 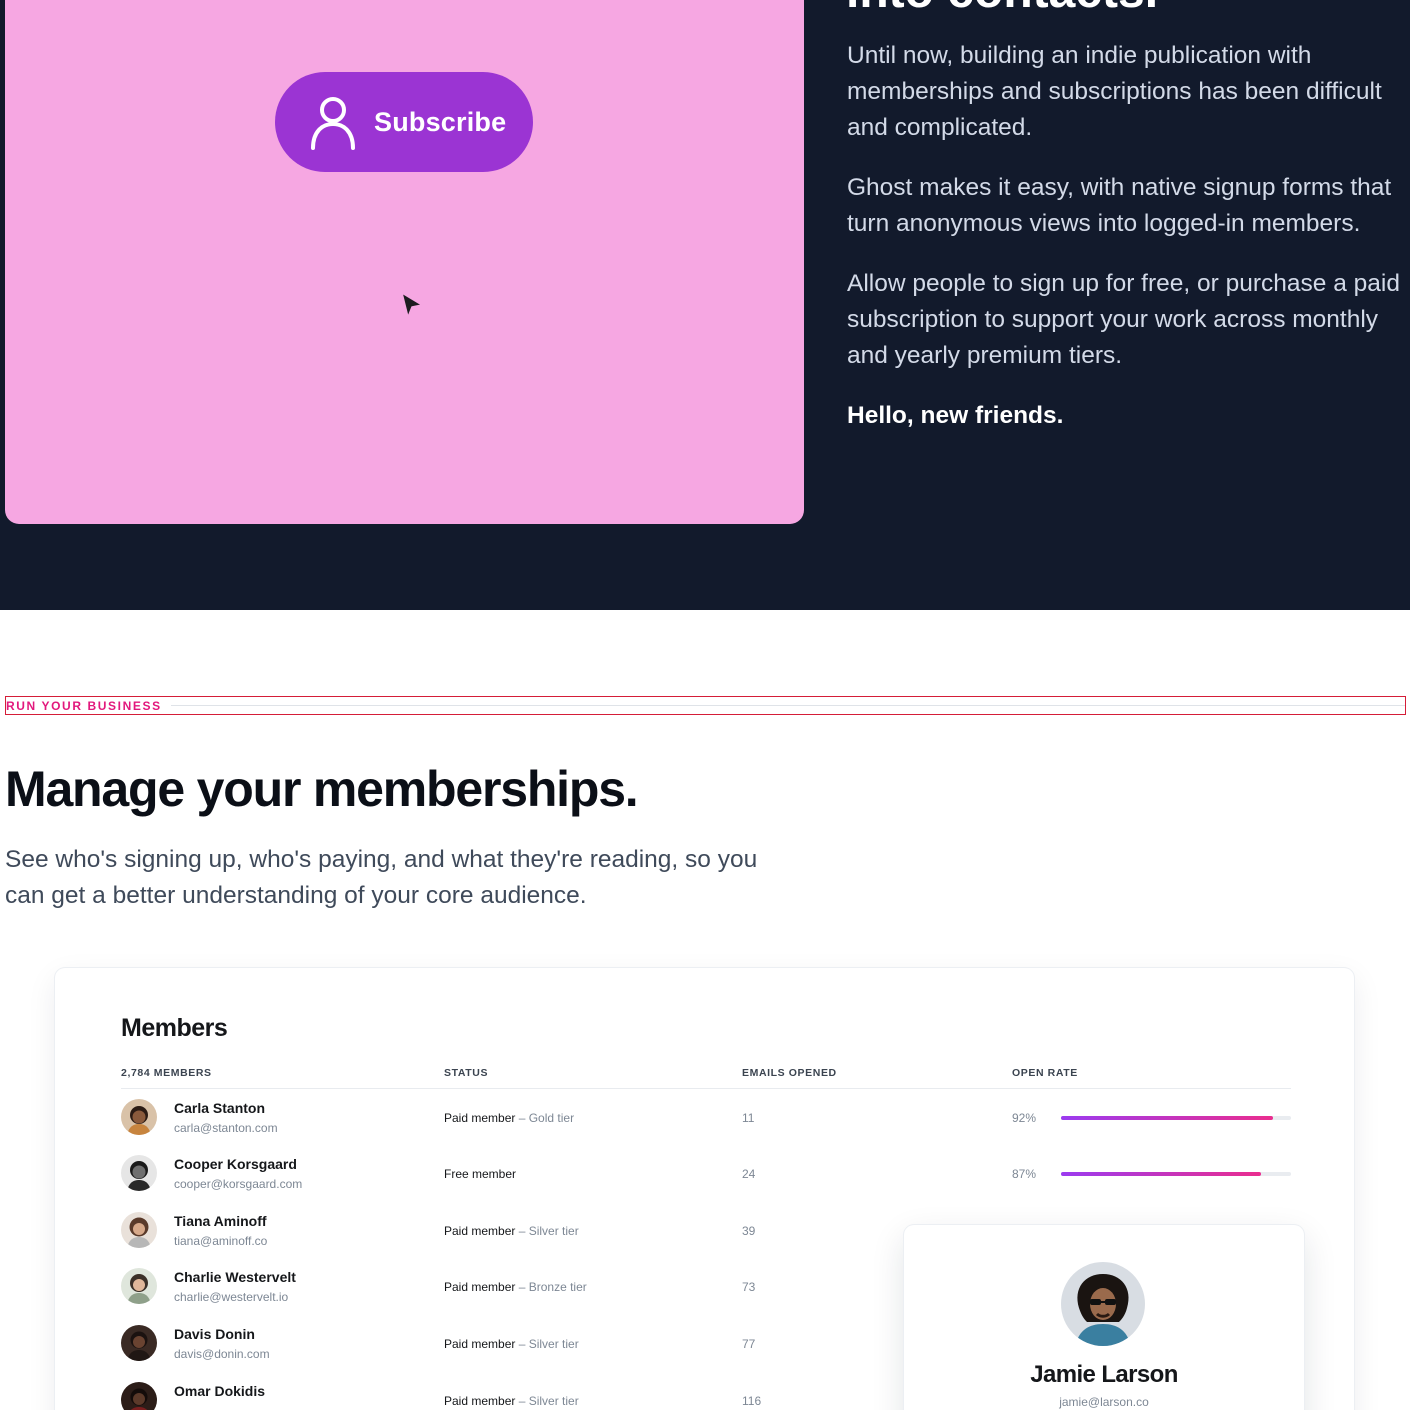 What do you see at coordinates (752, 1401) in the screenshot?
I see `emails-opened: 116` at bounding box center [752, 1401].